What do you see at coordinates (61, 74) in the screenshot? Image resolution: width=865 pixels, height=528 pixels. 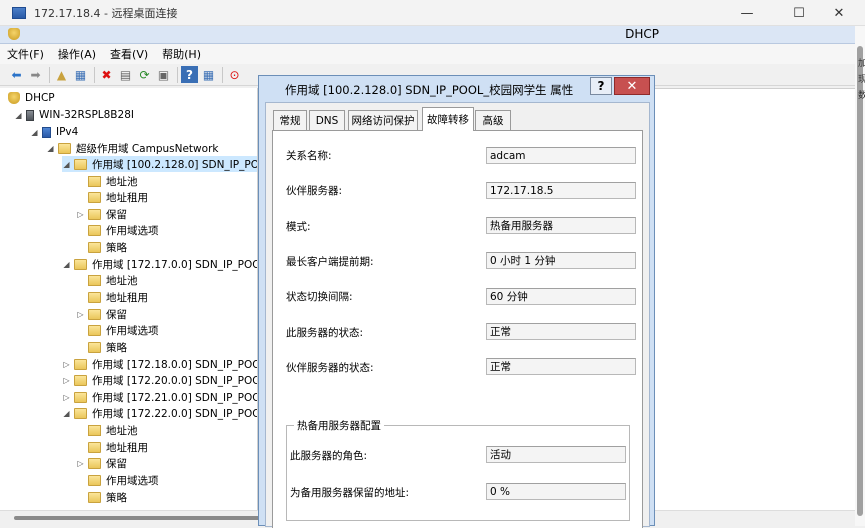 I see `up-folder-icon: ▲` at bounding box center [61, 74].